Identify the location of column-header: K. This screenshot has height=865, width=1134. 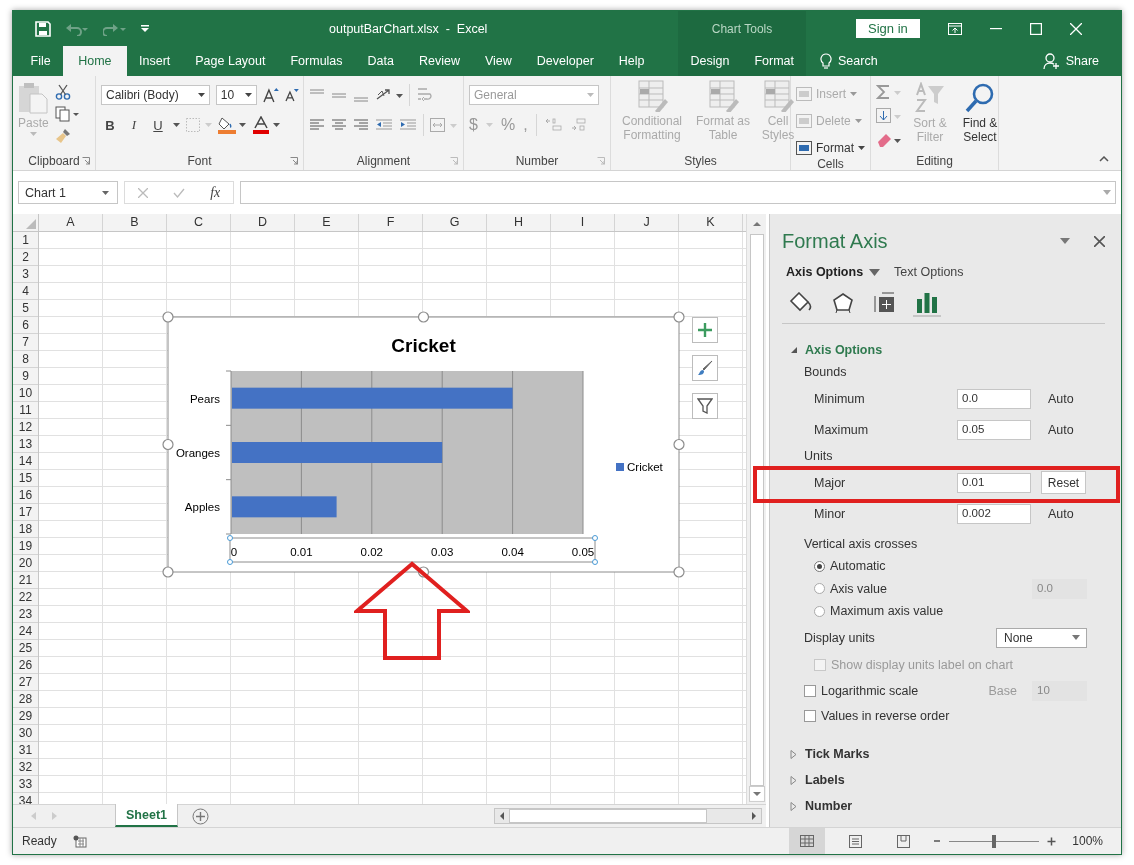
(711, 222).